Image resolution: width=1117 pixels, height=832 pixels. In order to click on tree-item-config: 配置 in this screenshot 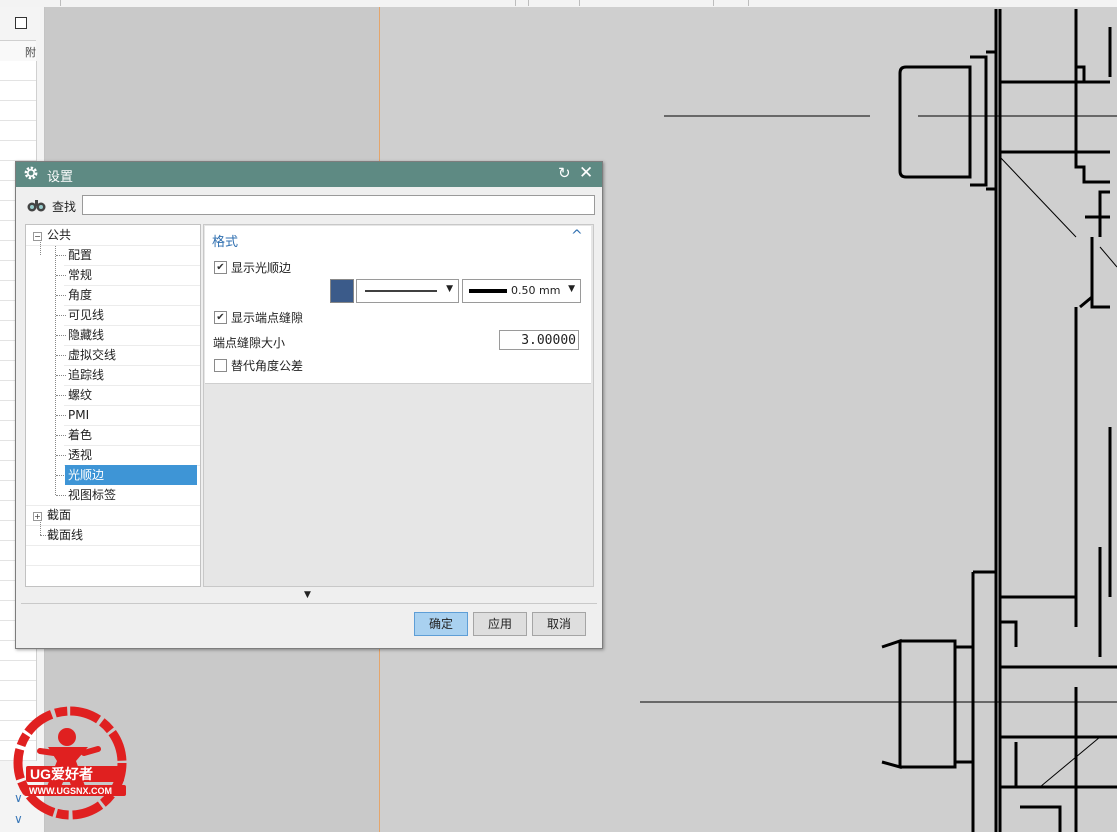, I will do `click(80, 255)`.